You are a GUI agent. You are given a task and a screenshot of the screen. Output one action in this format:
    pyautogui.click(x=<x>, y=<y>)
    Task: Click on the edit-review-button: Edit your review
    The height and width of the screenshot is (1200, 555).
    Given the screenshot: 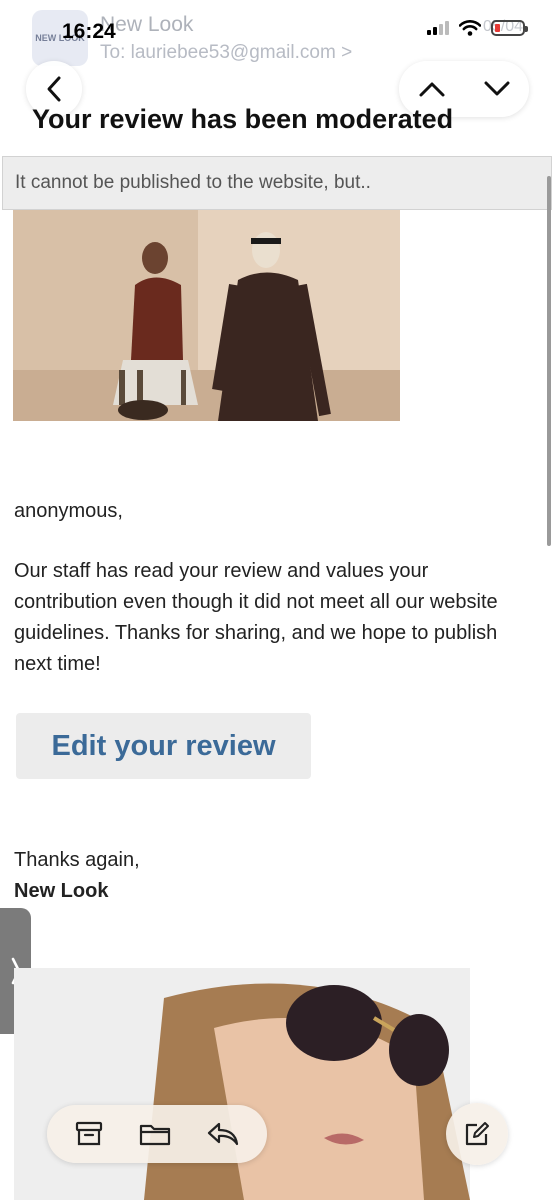 What is the action you would take?
    pyautogui.click(x=163, y=746)
    